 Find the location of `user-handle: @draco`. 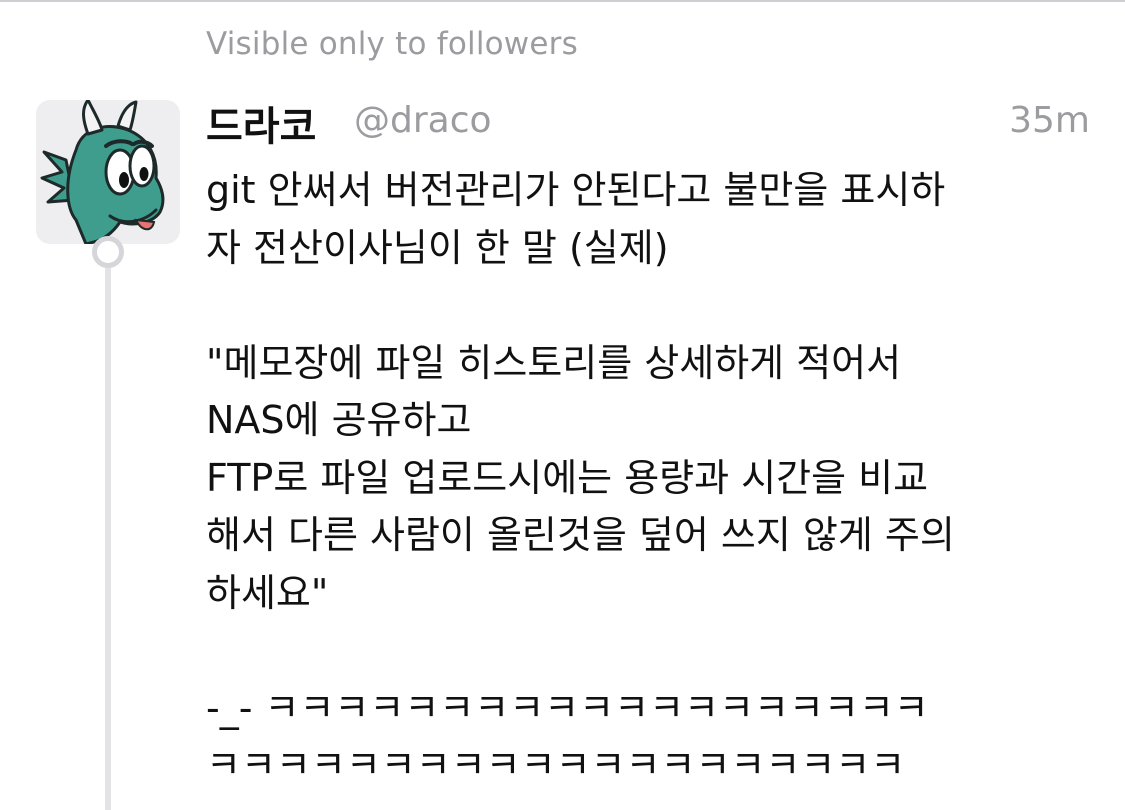

user-handle: @draco is located at coordinates (423, 120).